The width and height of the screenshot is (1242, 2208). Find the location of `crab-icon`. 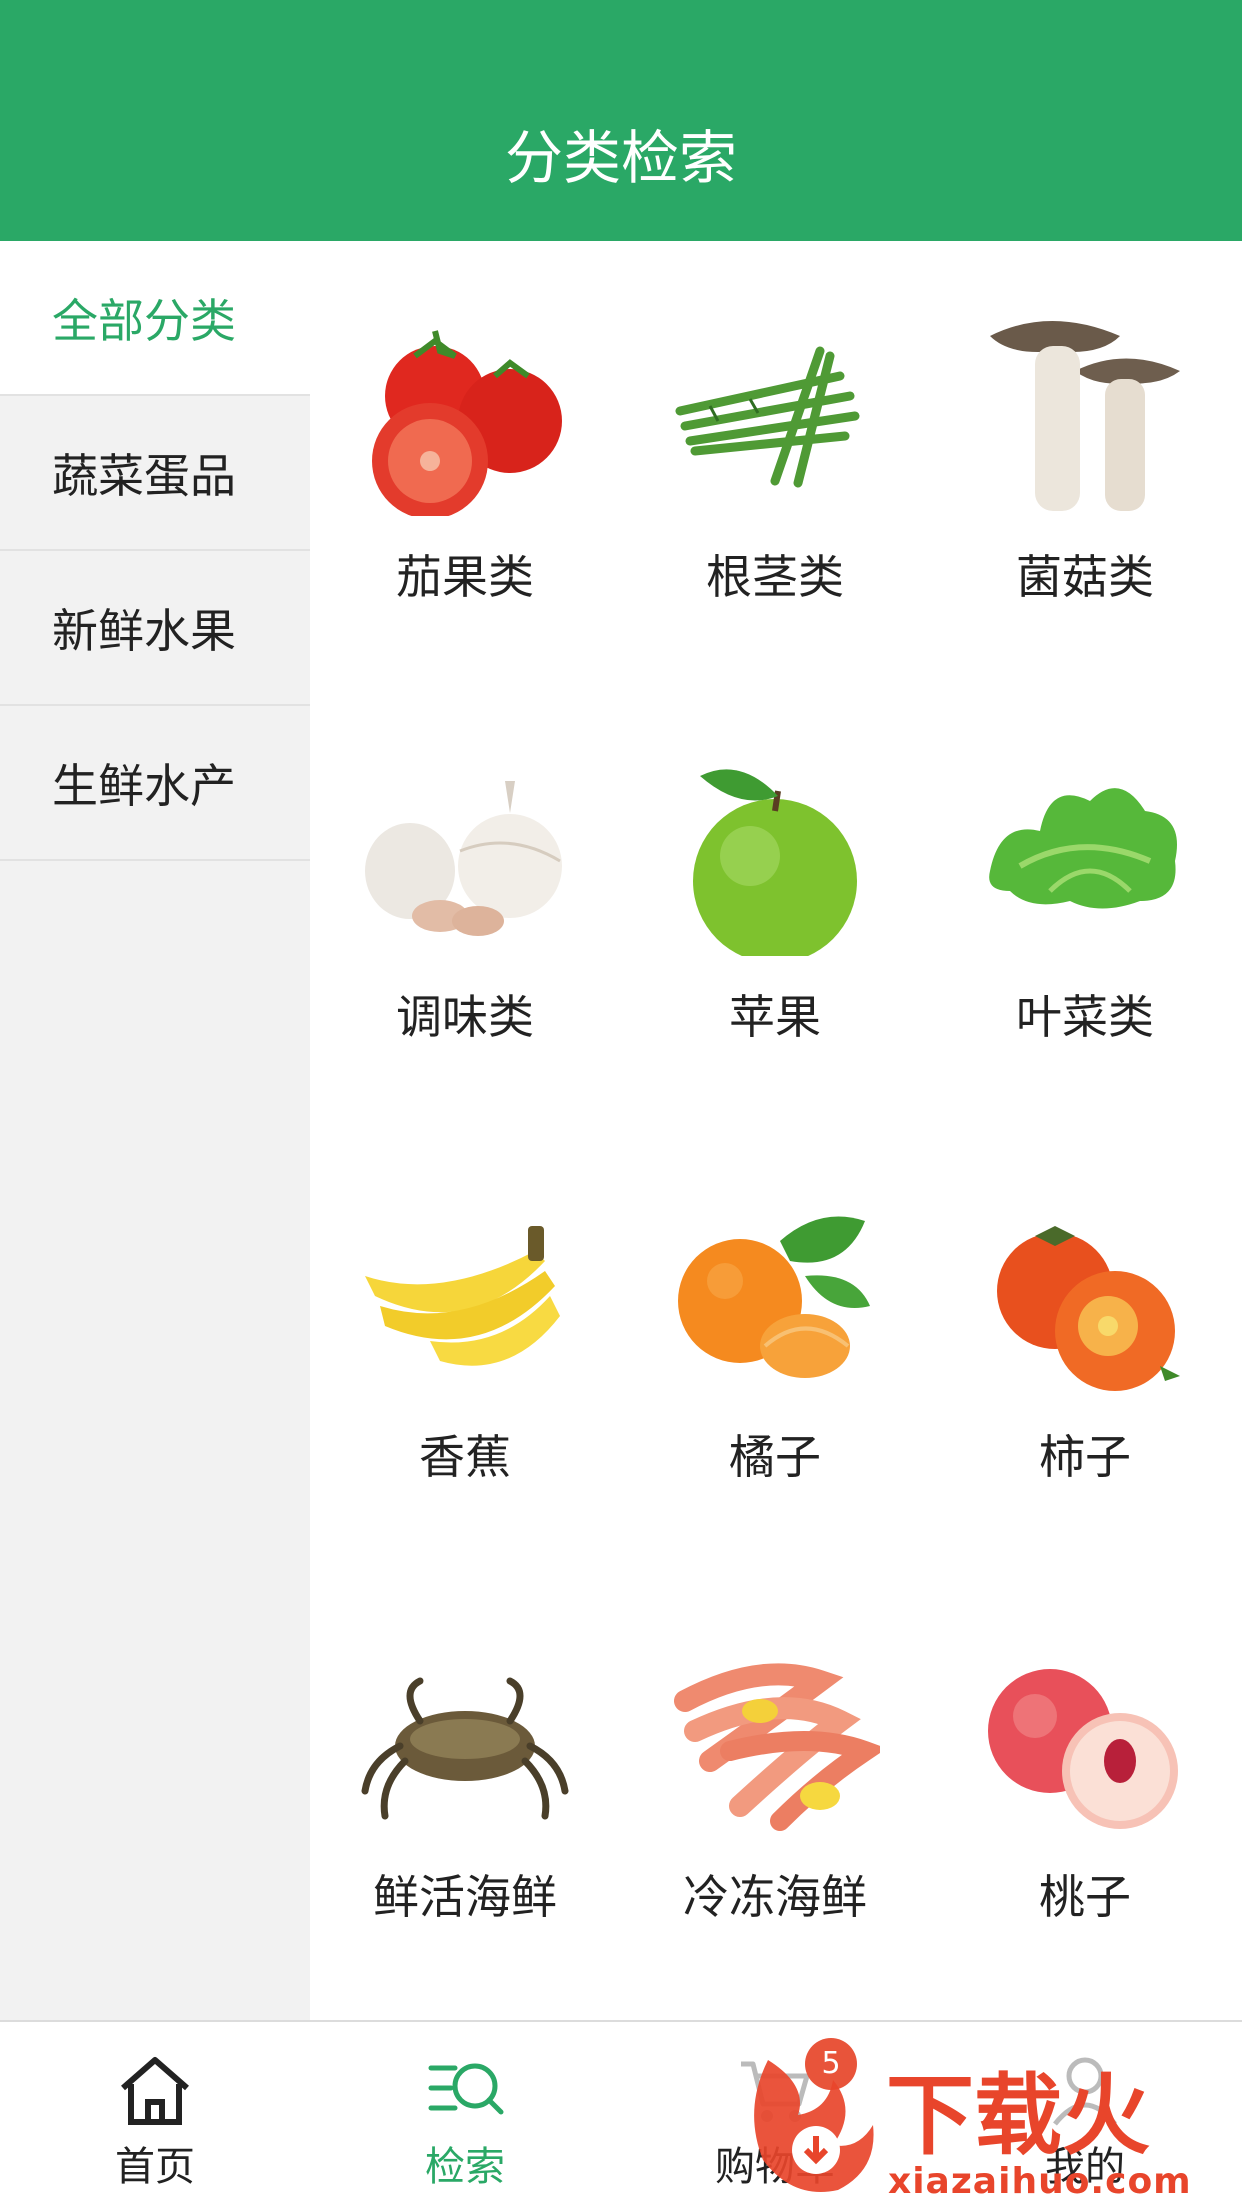

crab-icon is located at coordinates (465, 1748).